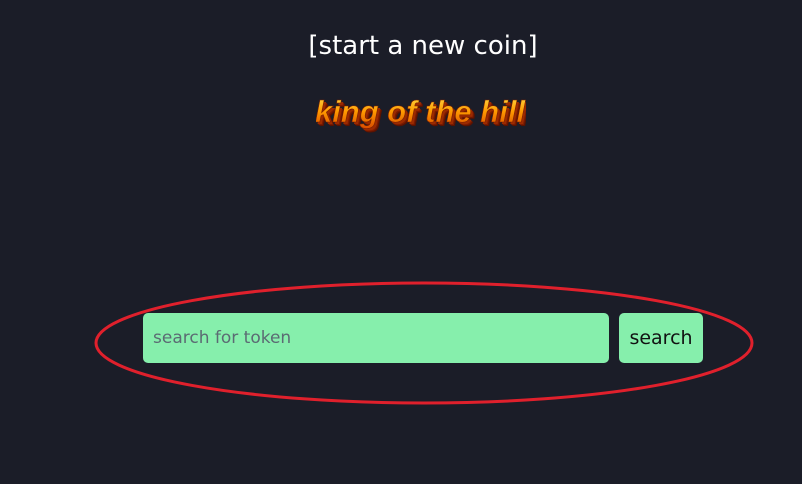  Describe the element at coordinates (376, 338) in the screenshot. I see `search-input` at that location.